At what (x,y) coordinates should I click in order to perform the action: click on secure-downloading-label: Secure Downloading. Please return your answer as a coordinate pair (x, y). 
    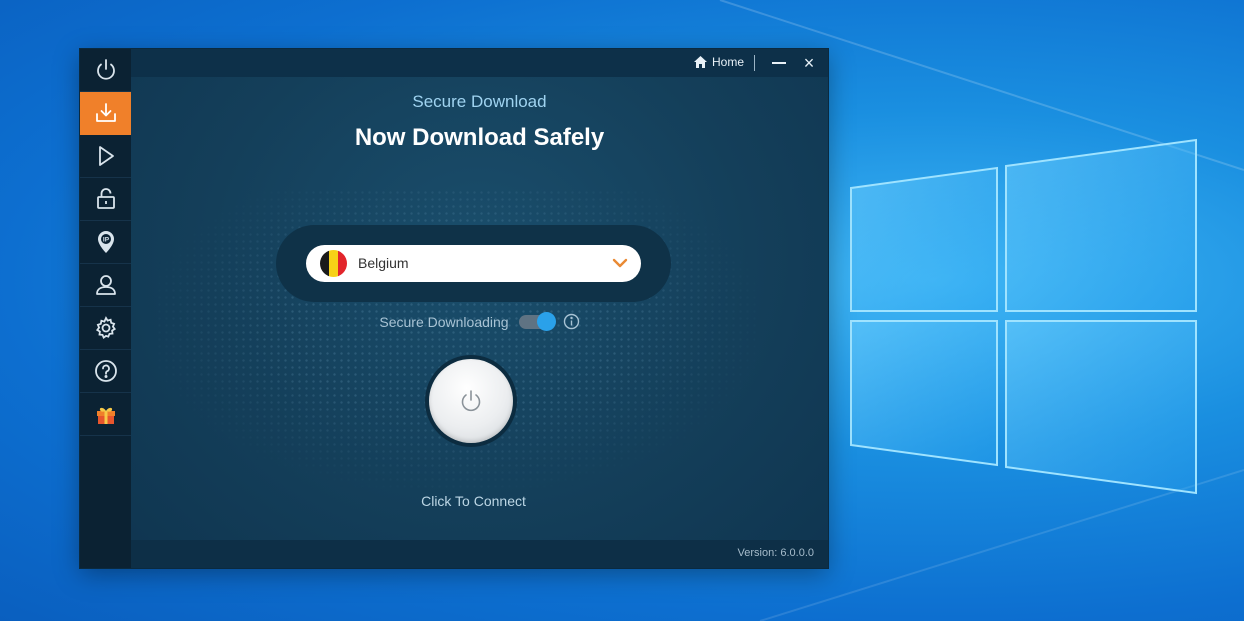
    Looking at the image, I should click on (444, 321).